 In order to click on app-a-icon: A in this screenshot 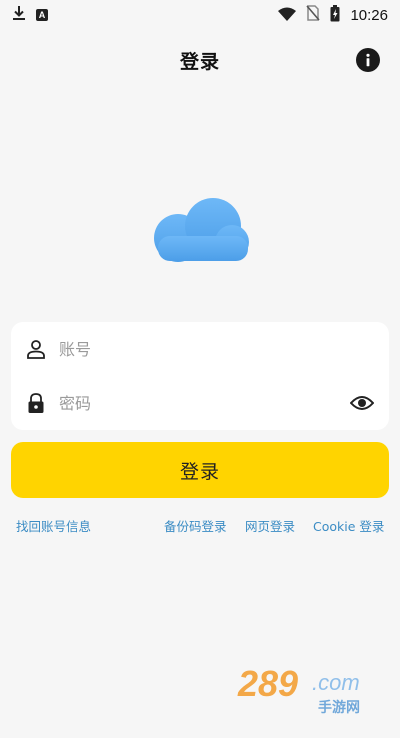, I will do `click(42, 15)`.